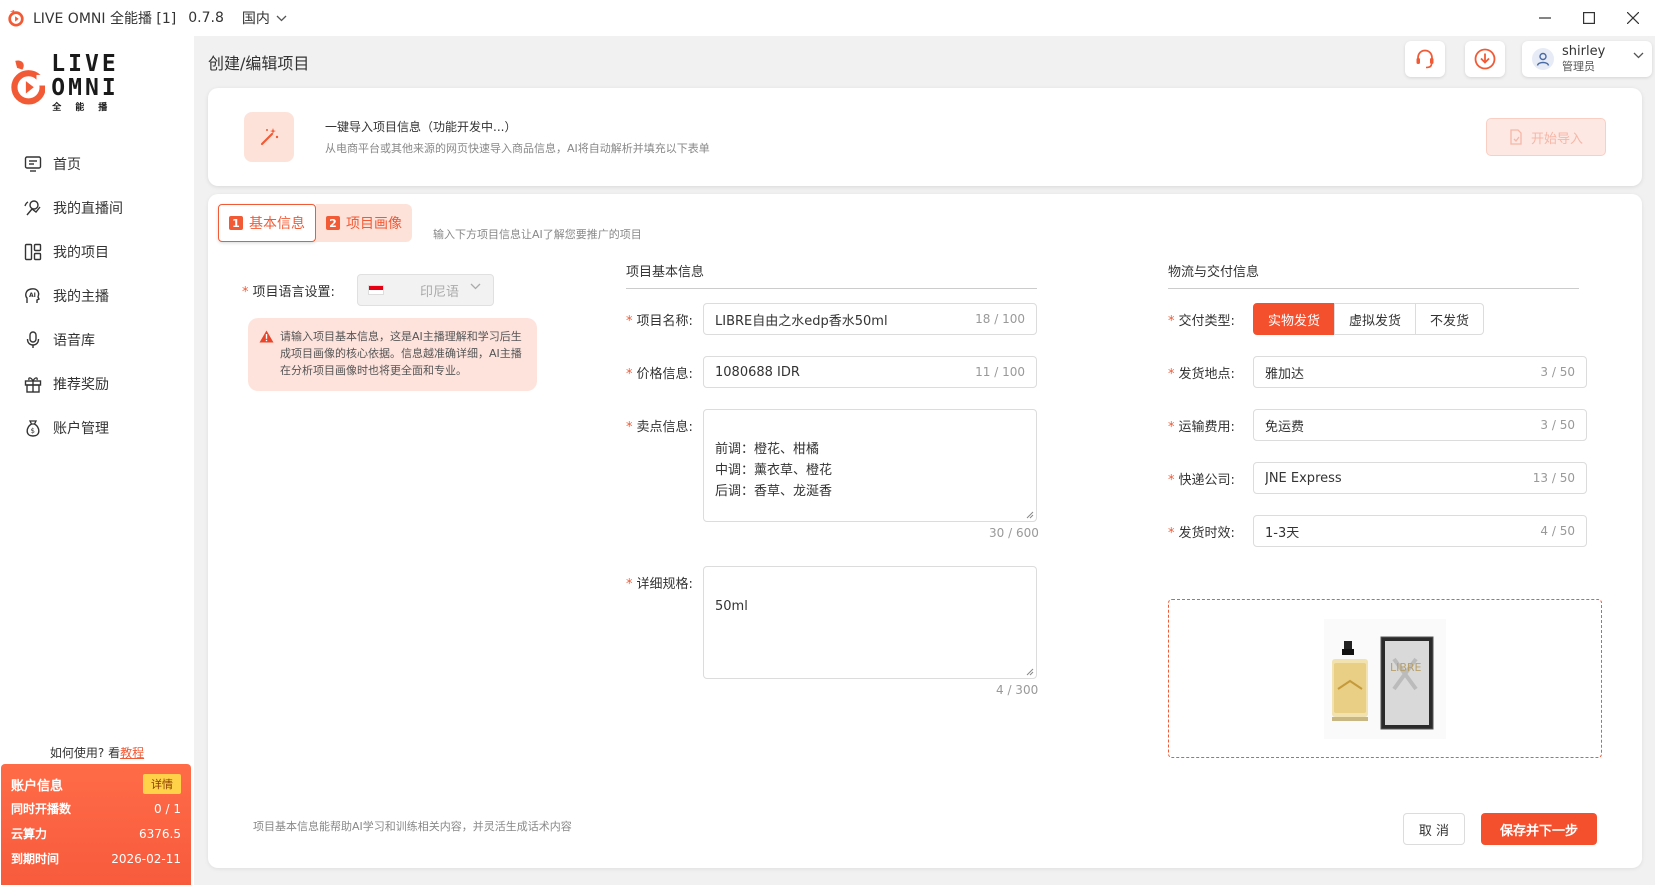 The width and height of the screenshot is (1655, 885). I want to click on language-select: 印尼语, so click(425, 290).